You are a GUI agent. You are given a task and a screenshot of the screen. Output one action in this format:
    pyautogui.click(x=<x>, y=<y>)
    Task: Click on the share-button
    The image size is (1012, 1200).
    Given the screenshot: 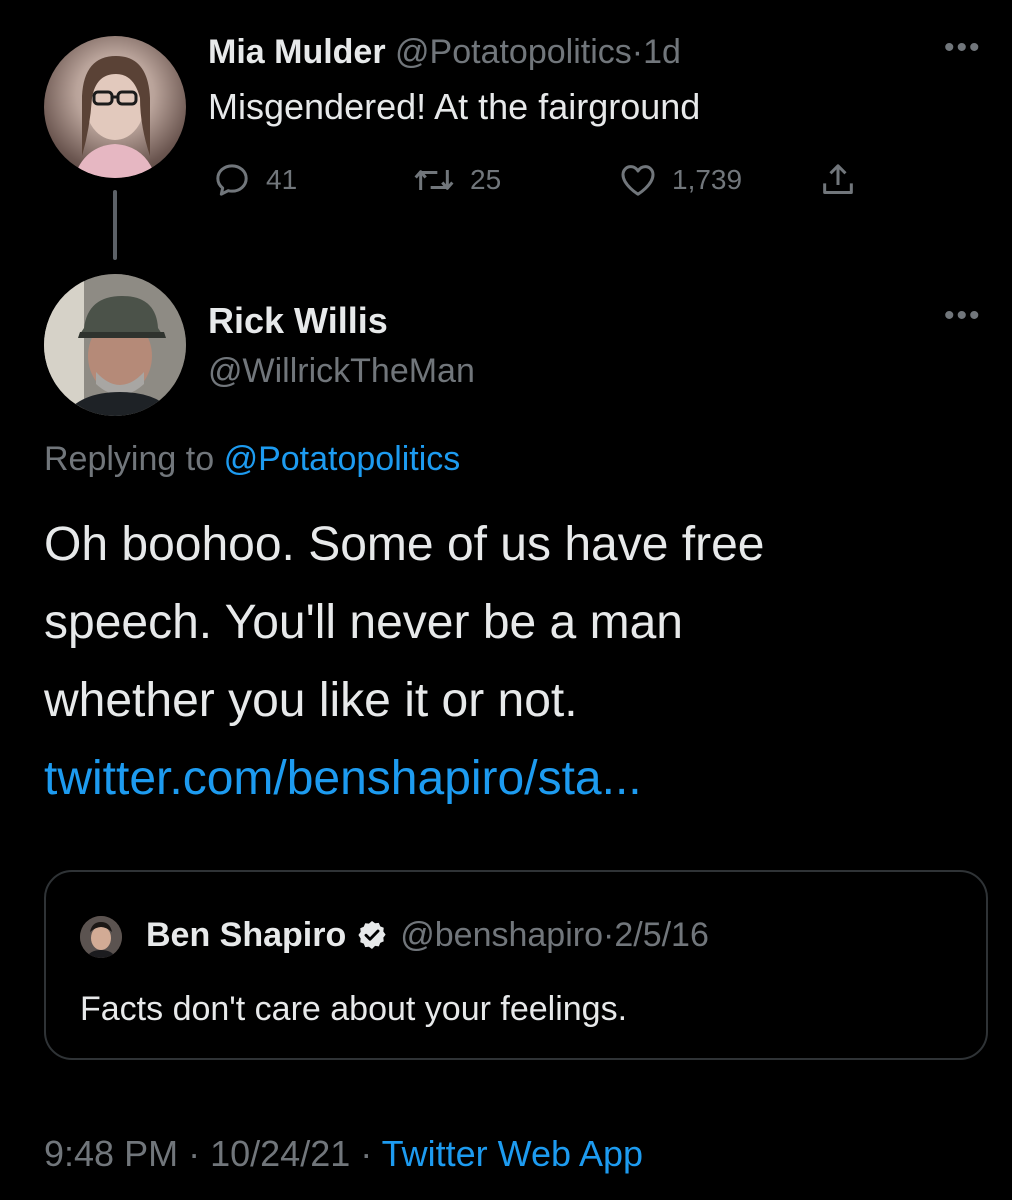 What is the action you would take?
    pyautogui.click(x=838, y=180)
    